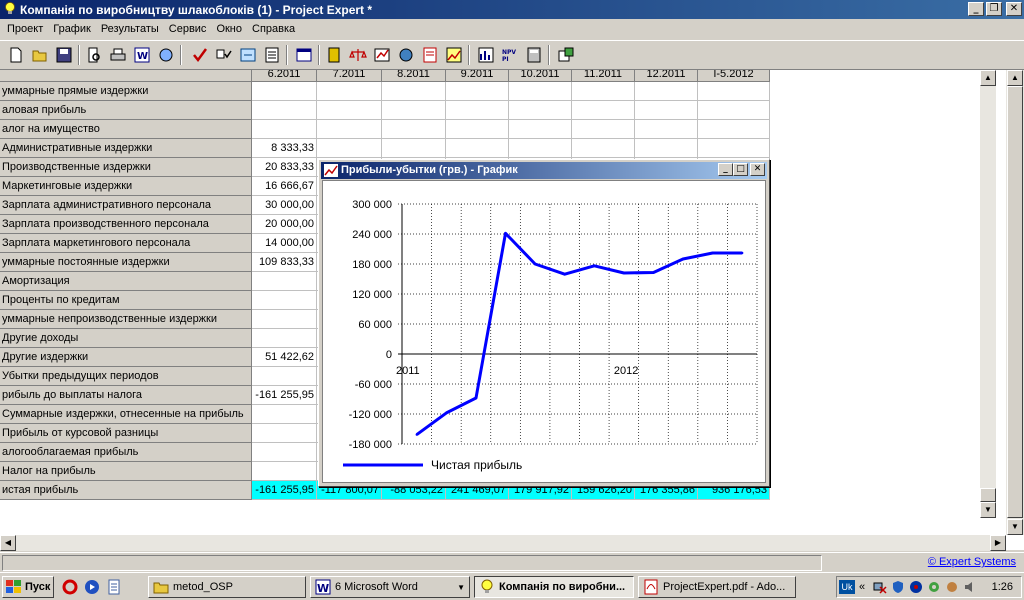  I want to click on globe-icon, so click(406, 55).